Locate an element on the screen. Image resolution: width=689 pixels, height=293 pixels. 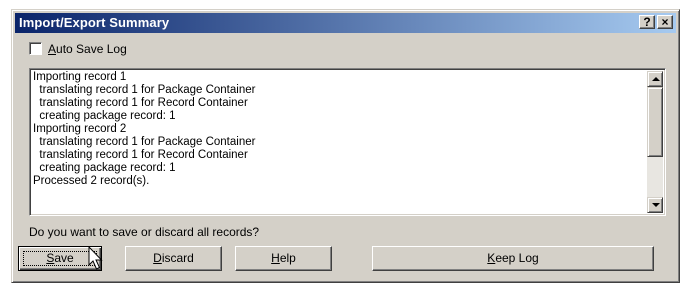
help-button: Help is located at coordinates (283, 258).